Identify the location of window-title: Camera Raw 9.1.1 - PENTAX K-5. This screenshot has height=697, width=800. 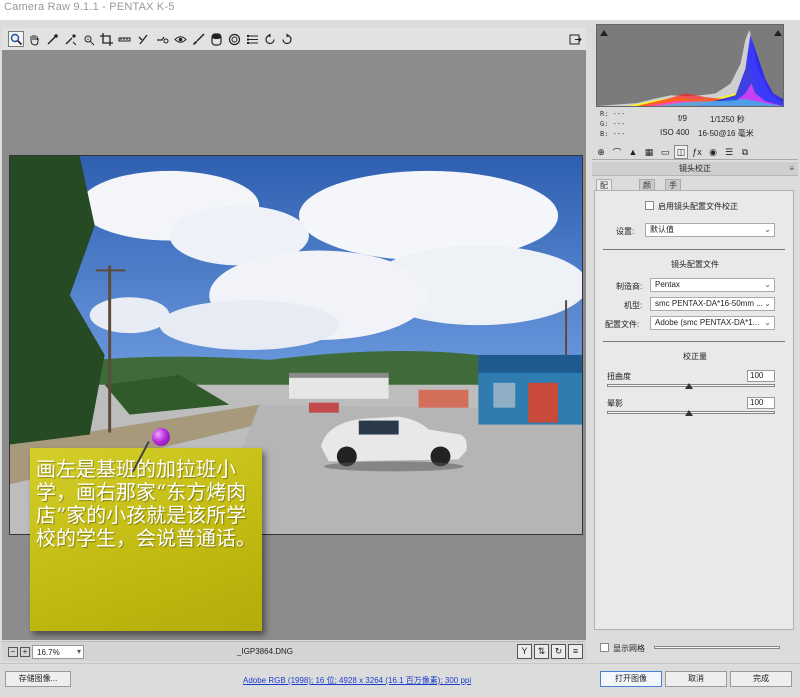
(89, 7).